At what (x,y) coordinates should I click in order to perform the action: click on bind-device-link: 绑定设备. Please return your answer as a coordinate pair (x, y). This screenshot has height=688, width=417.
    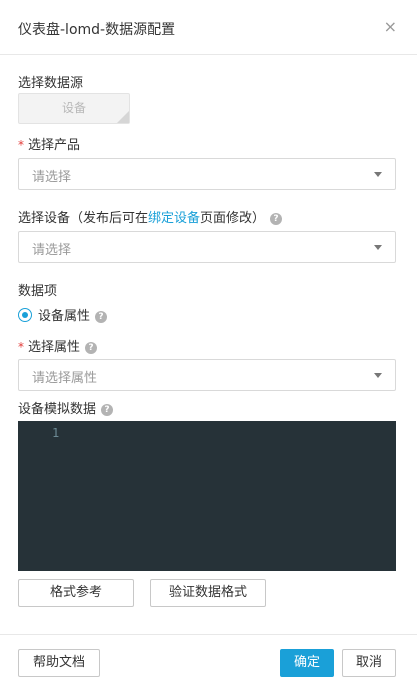
    Looking at the image, I should click on (174, 218).